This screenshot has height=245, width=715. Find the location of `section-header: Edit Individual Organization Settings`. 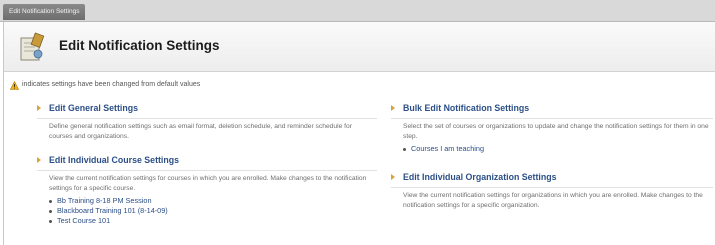

section-header: Edit Individual Organization Settings is located at coordinates (552, 177).